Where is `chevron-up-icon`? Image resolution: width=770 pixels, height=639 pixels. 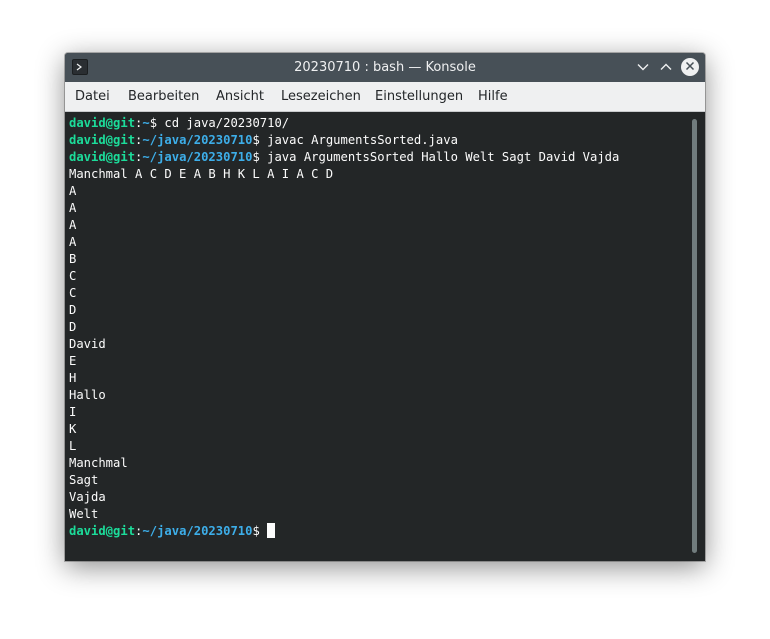 chevron-up-icon is located at coordinates (666, 67).